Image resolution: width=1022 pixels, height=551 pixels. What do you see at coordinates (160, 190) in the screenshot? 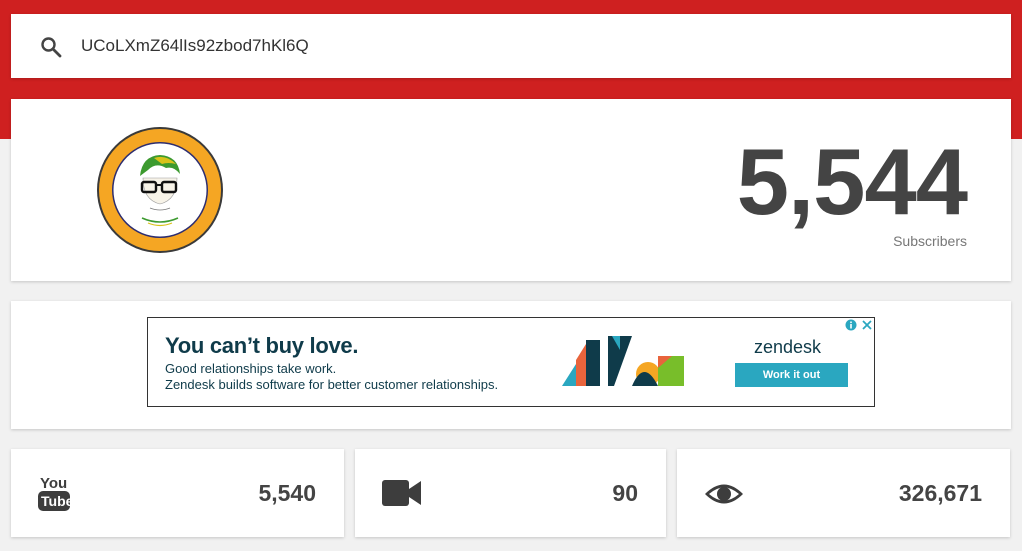
I see `channel-avatar` at bounding box center [160, 190].